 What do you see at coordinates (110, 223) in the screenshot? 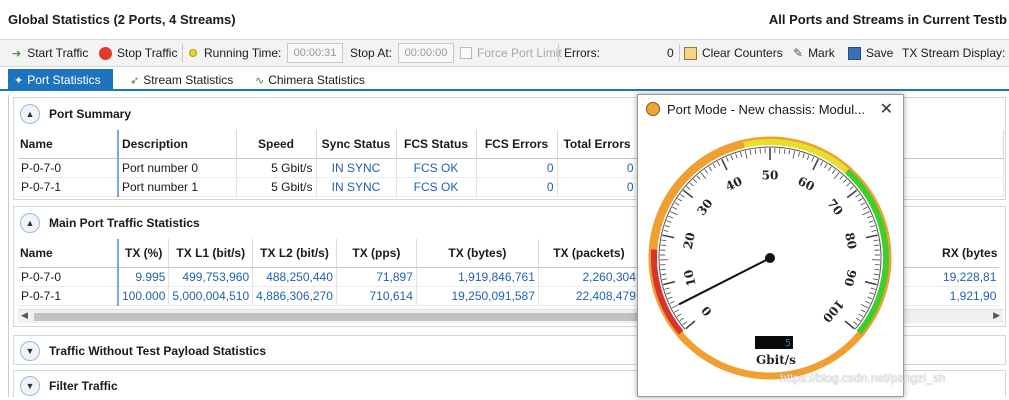
I see `main-traffic-header: ▲ Main Port Traffic Statistics` at bounding box center [110, 223].